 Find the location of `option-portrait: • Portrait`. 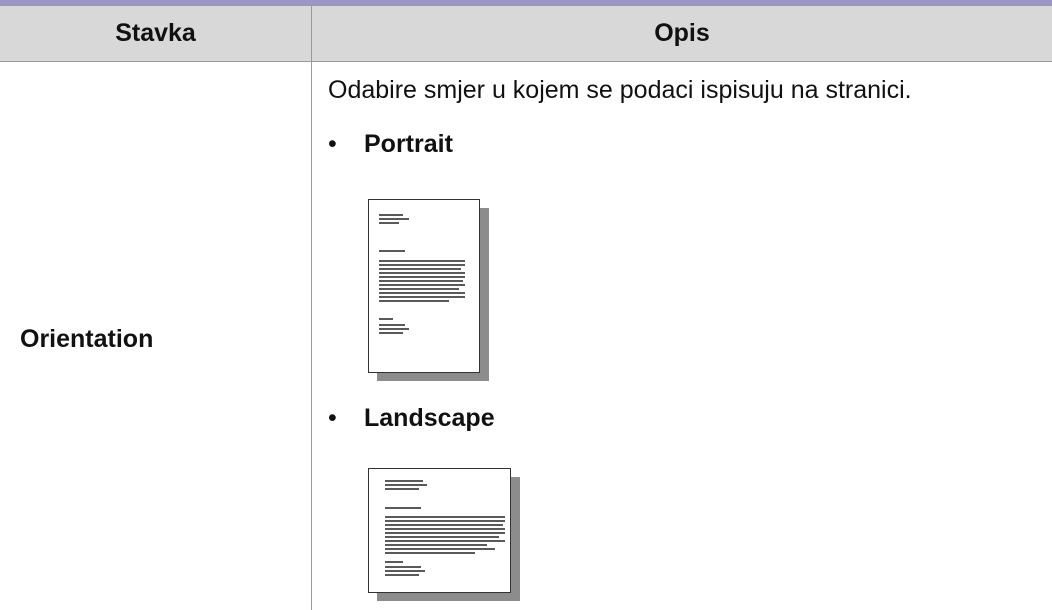

option-portrait: • Portrait is located at coordinates (390, 144).